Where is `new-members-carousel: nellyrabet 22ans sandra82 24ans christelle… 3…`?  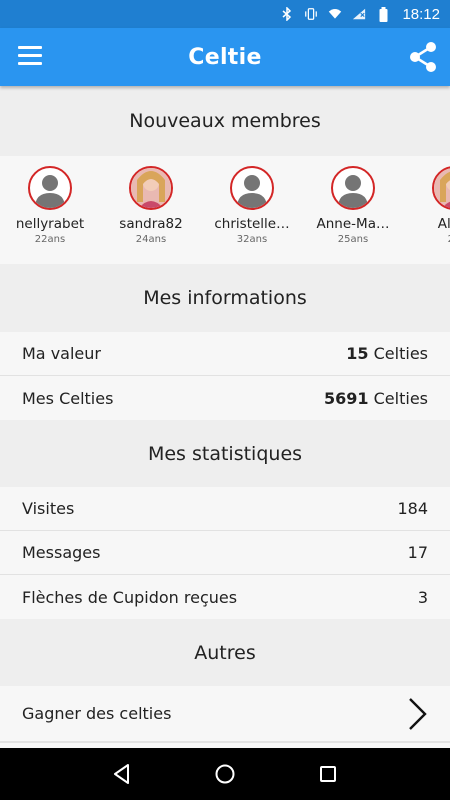 new-members-carousel: nellyrabet 22ans sandra82 24ans christelle… 3… is located at coordinates (225, 210).